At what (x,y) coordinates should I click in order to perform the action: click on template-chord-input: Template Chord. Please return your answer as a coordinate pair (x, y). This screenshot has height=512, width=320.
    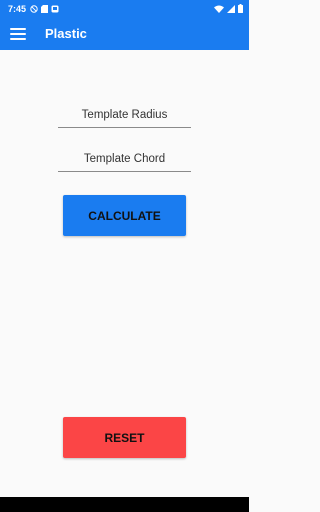
    Looking at the image, I should click on (124, 162).